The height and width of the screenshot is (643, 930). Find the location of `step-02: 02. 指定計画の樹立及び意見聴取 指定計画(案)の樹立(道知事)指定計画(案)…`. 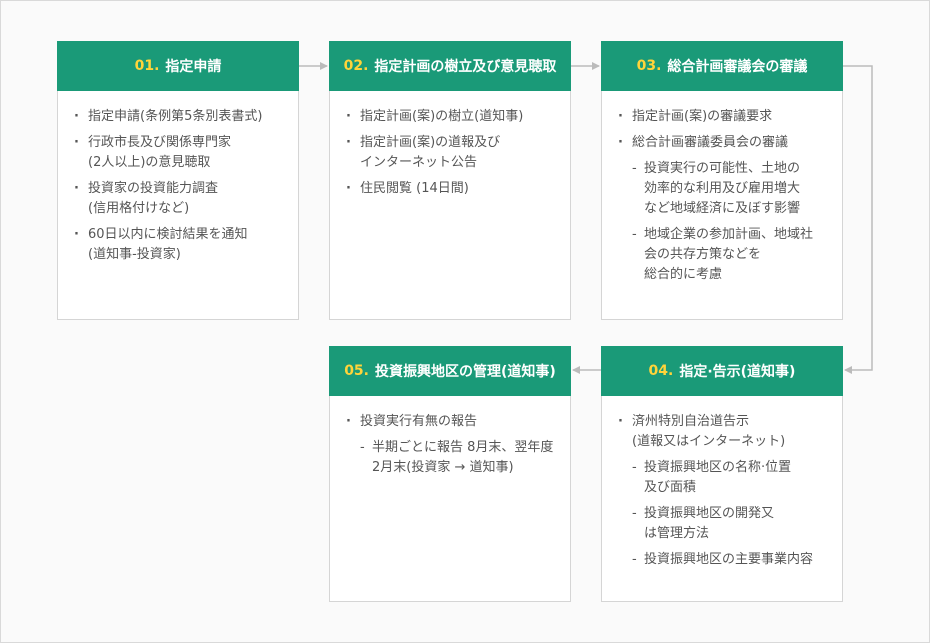

step-02: 02. 指定計画の樹立及び意見聴取 指定計画(案)の樹立(道知事)指定計画(案)… is located at coordinates (450, 180).